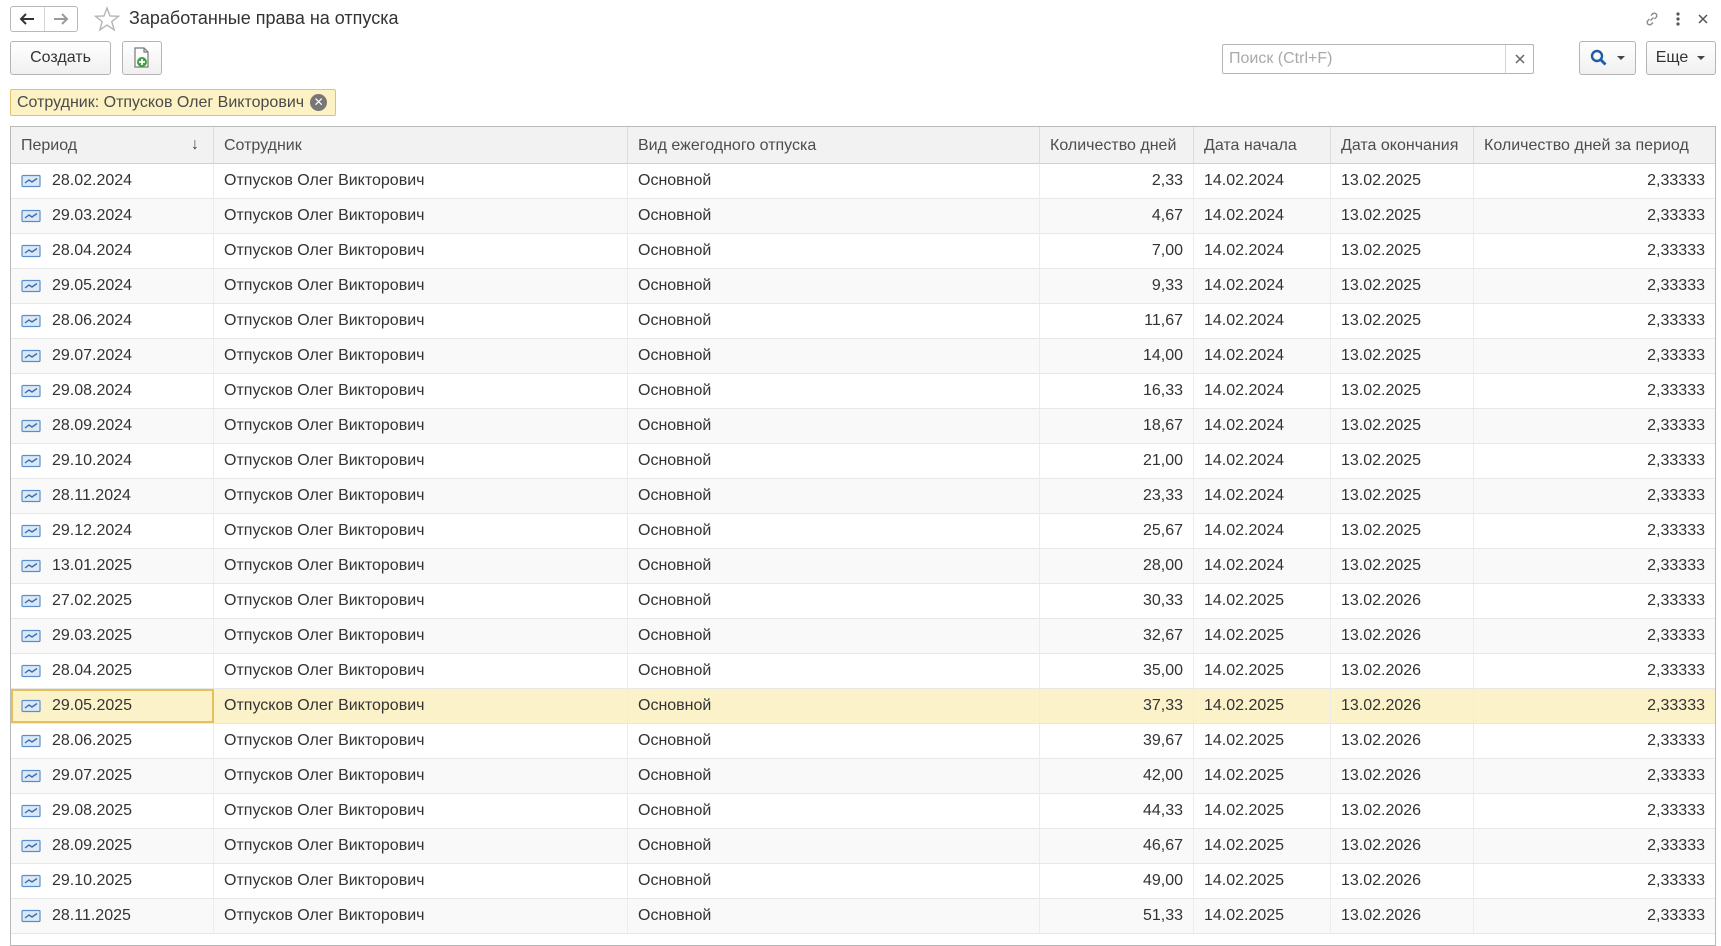 This screenshot has height=946, width=1721. I want to click on link-button, so click(1652, 19).